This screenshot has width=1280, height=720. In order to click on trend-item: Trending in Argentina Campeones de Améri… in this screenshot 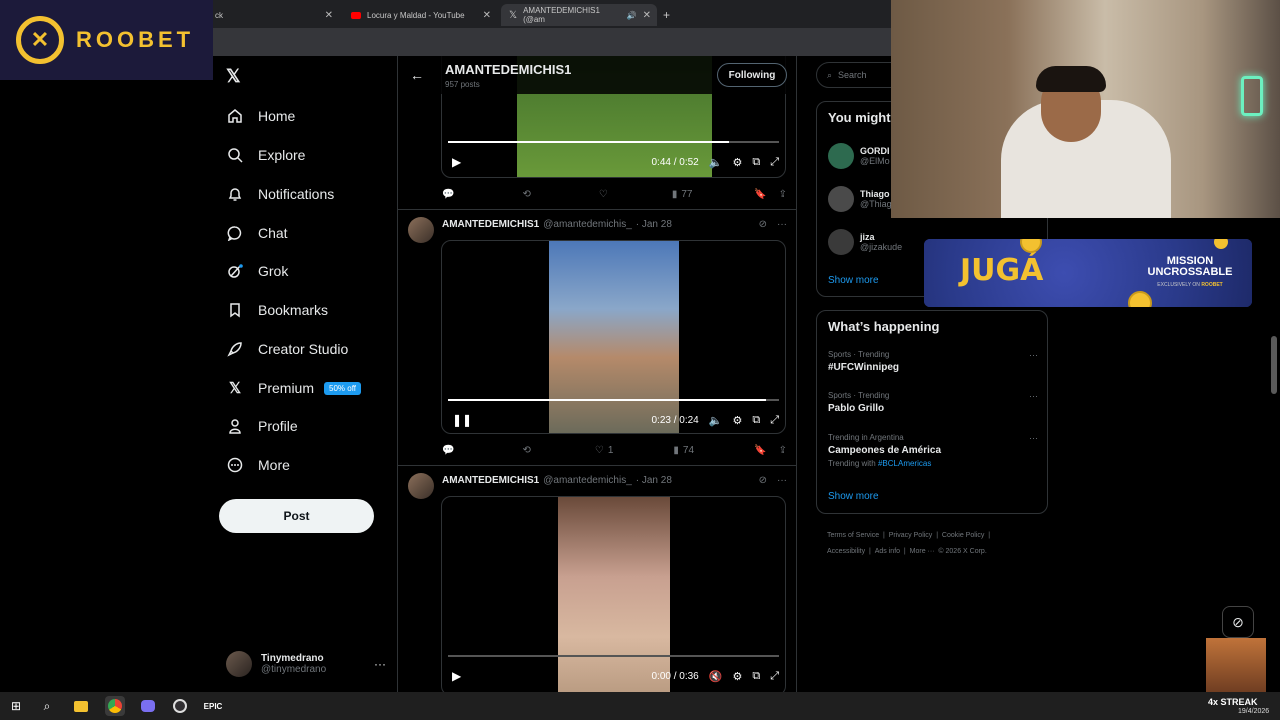, I will do `click(933, 450)`.